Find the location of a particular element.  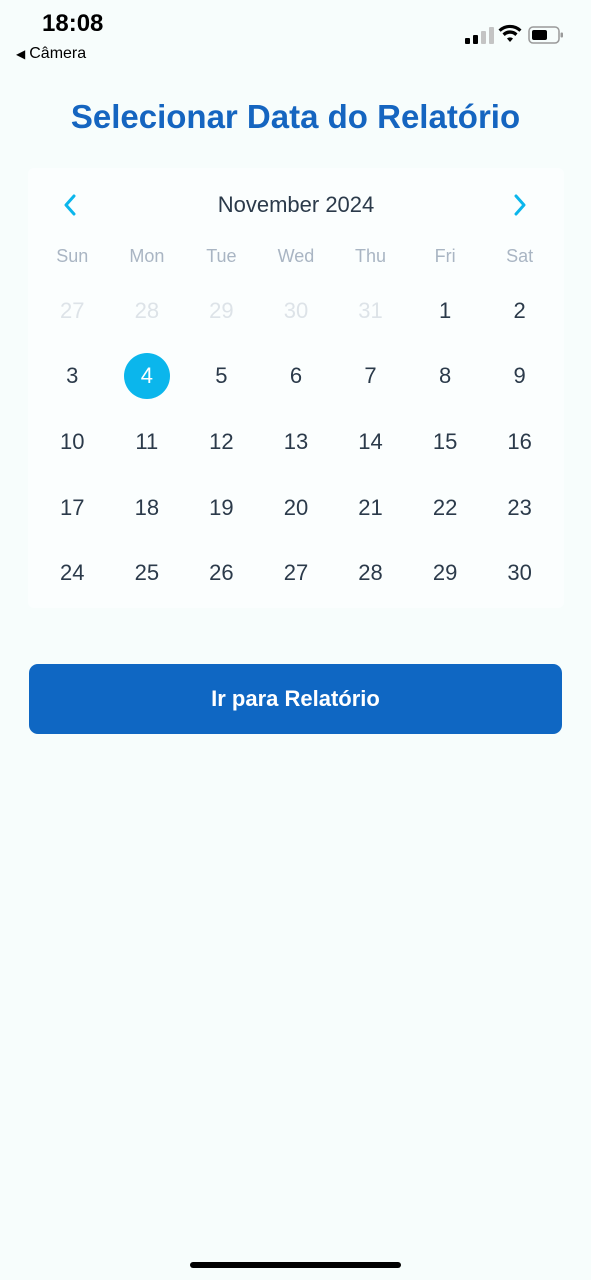

day-number: 3 is located at coordinates (72, 376).